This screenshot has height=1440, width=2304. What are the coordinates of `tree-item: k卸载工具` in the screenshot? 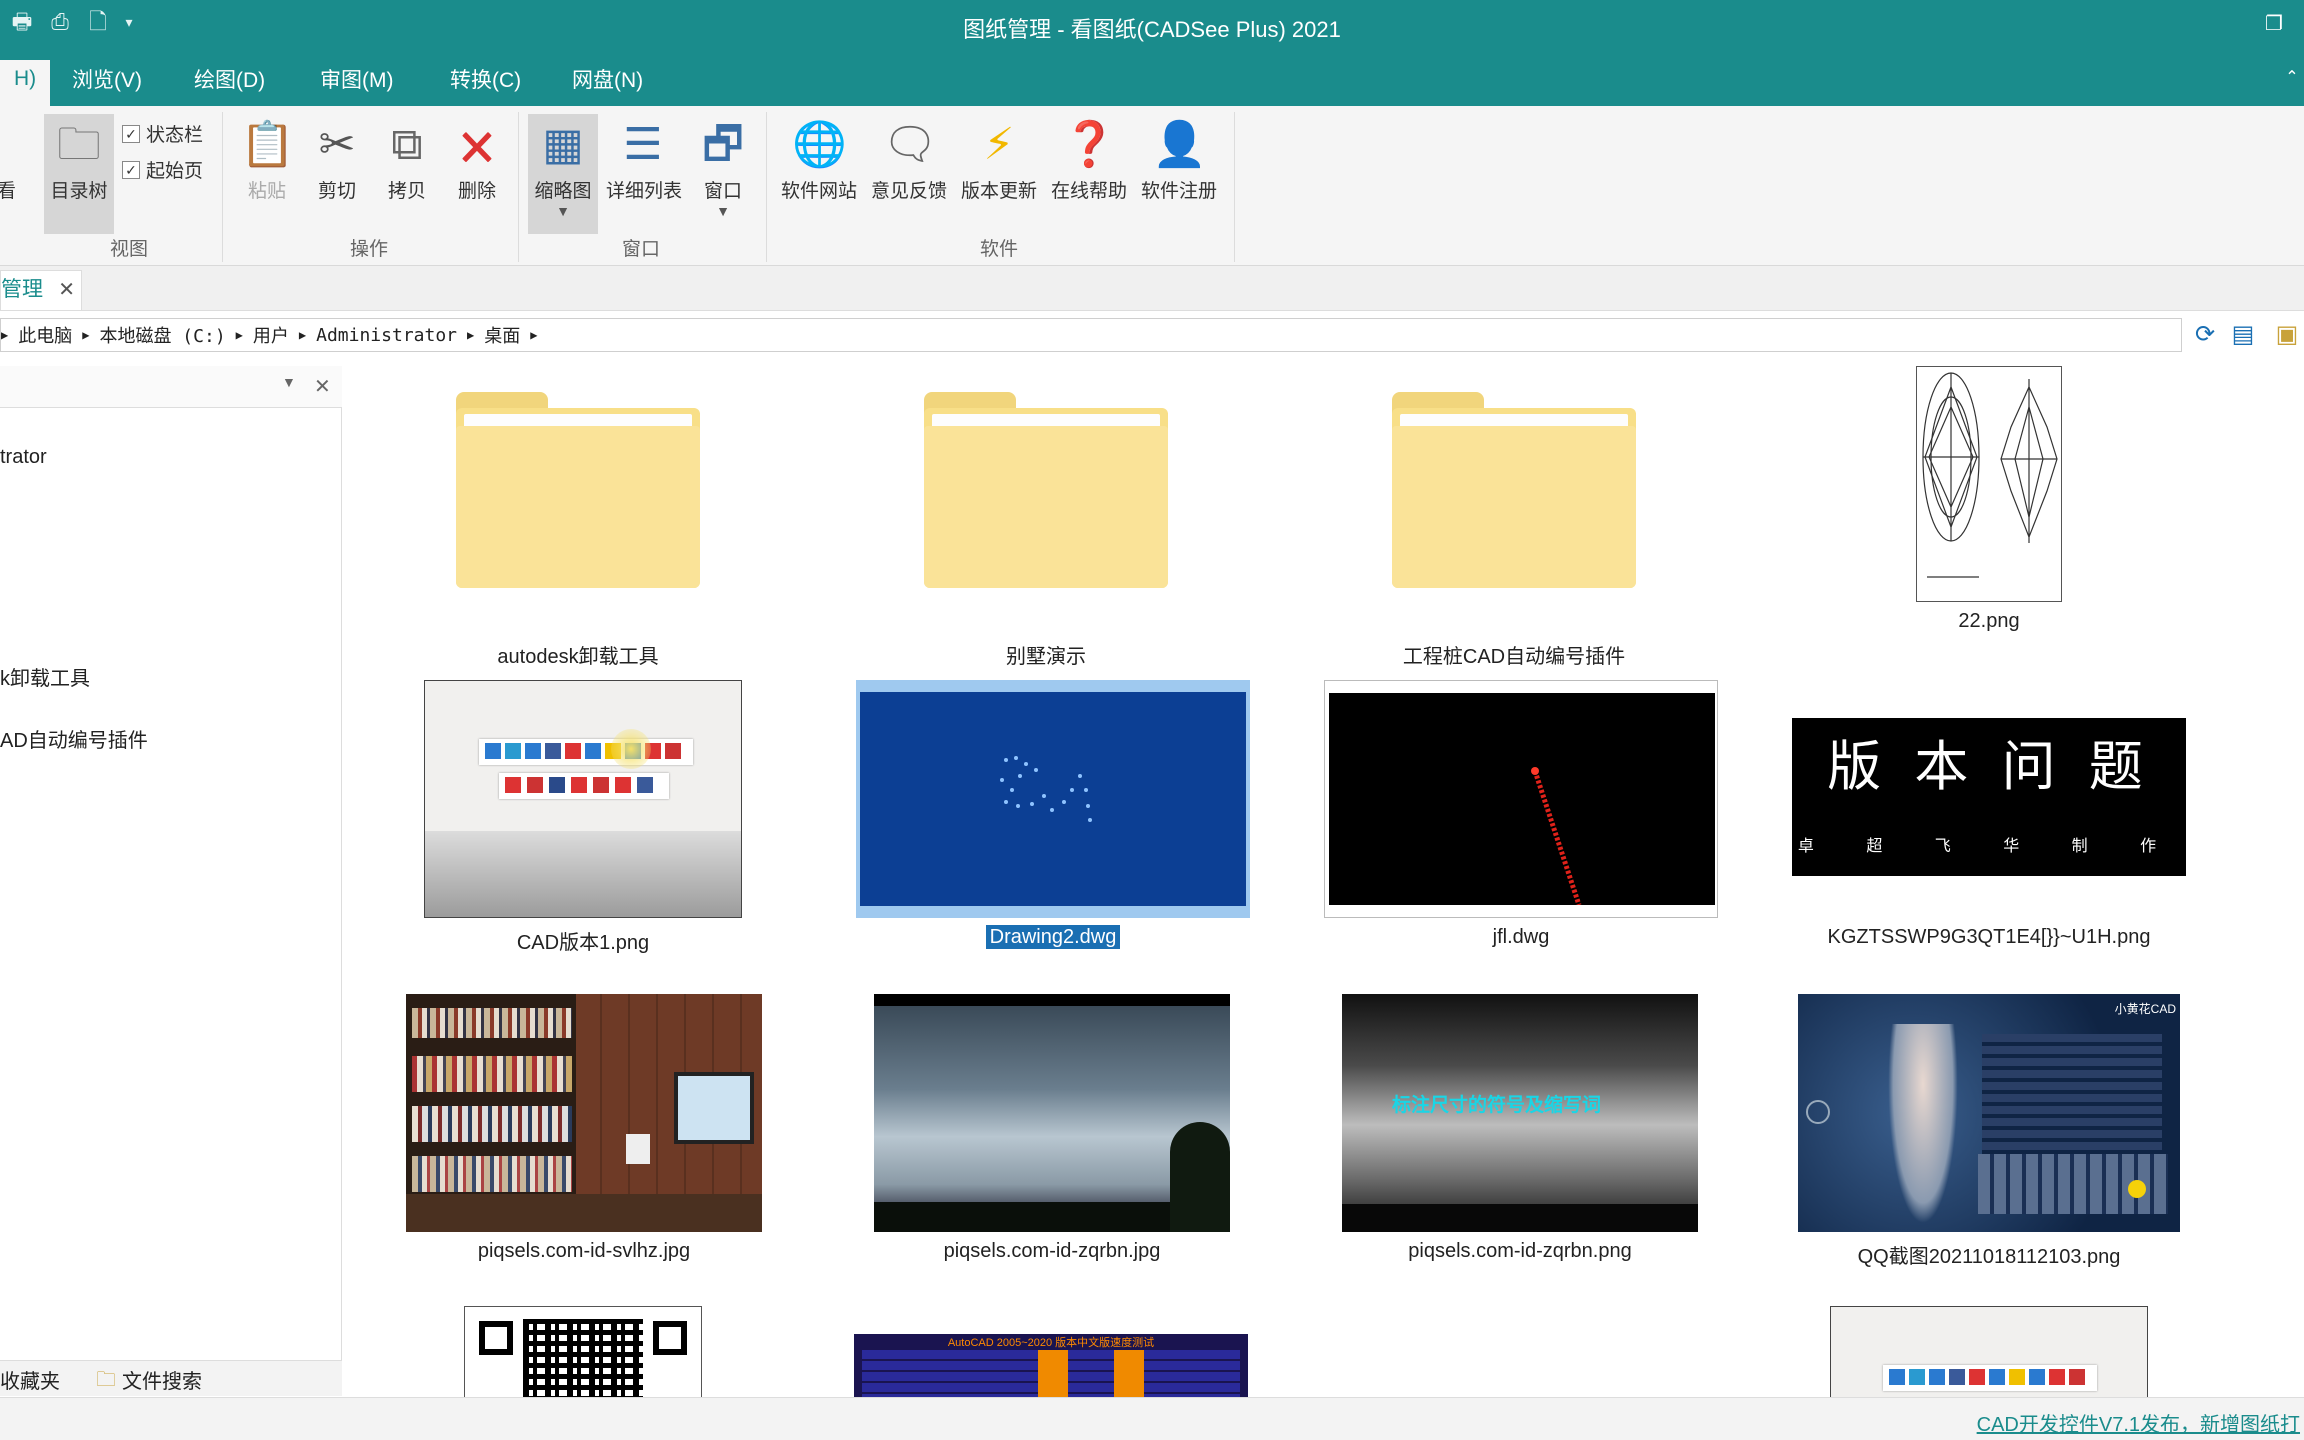 It's located at (45, 676).